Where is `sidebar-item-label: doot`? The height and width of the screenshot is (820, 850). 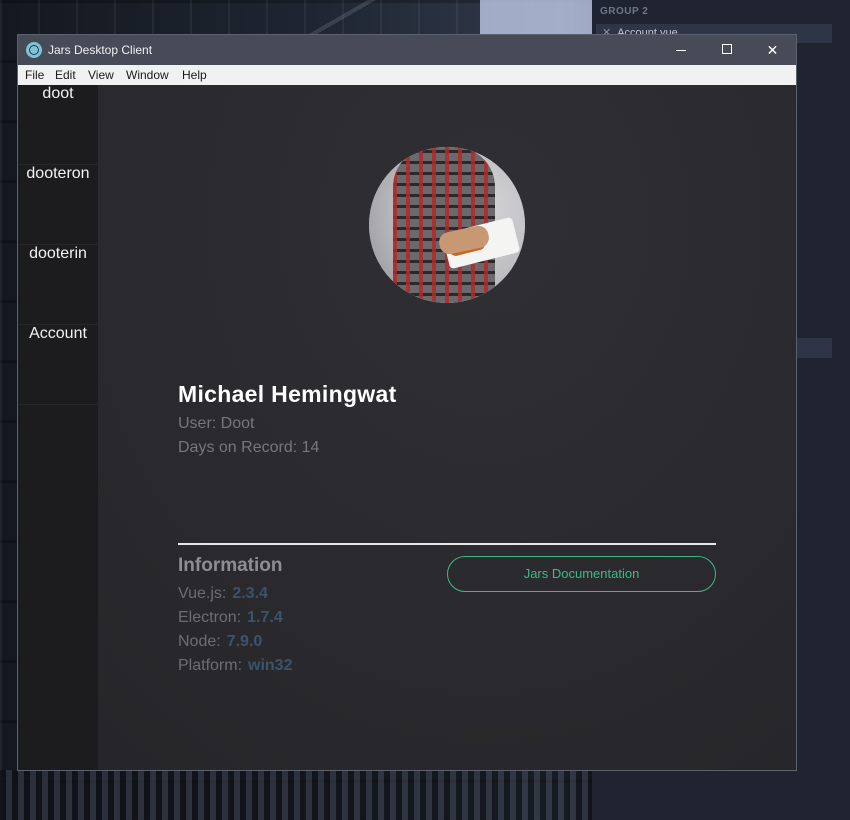
sidebar-item-label: doot is located at coordinates (58, 93).